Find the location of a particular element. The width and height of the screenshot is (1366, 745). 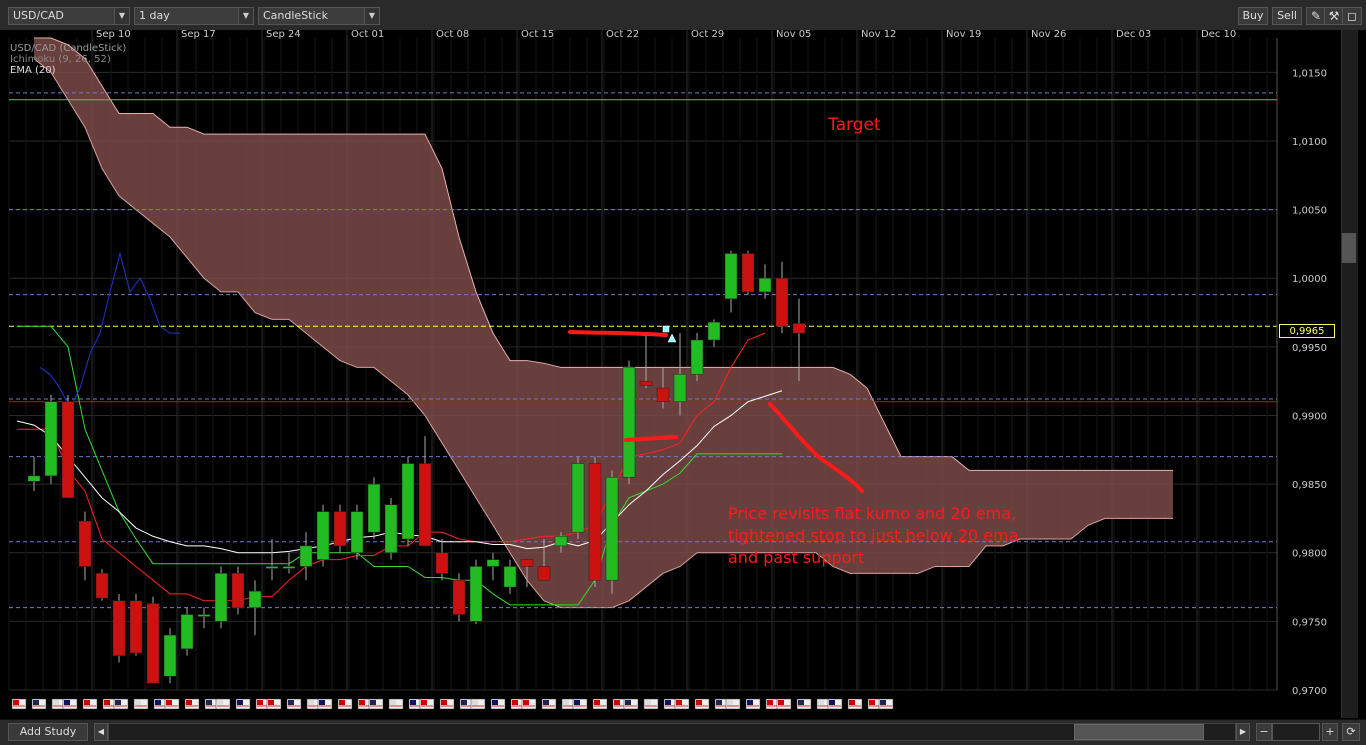

sell-button: Sell is located at coordinates (1287, 16).